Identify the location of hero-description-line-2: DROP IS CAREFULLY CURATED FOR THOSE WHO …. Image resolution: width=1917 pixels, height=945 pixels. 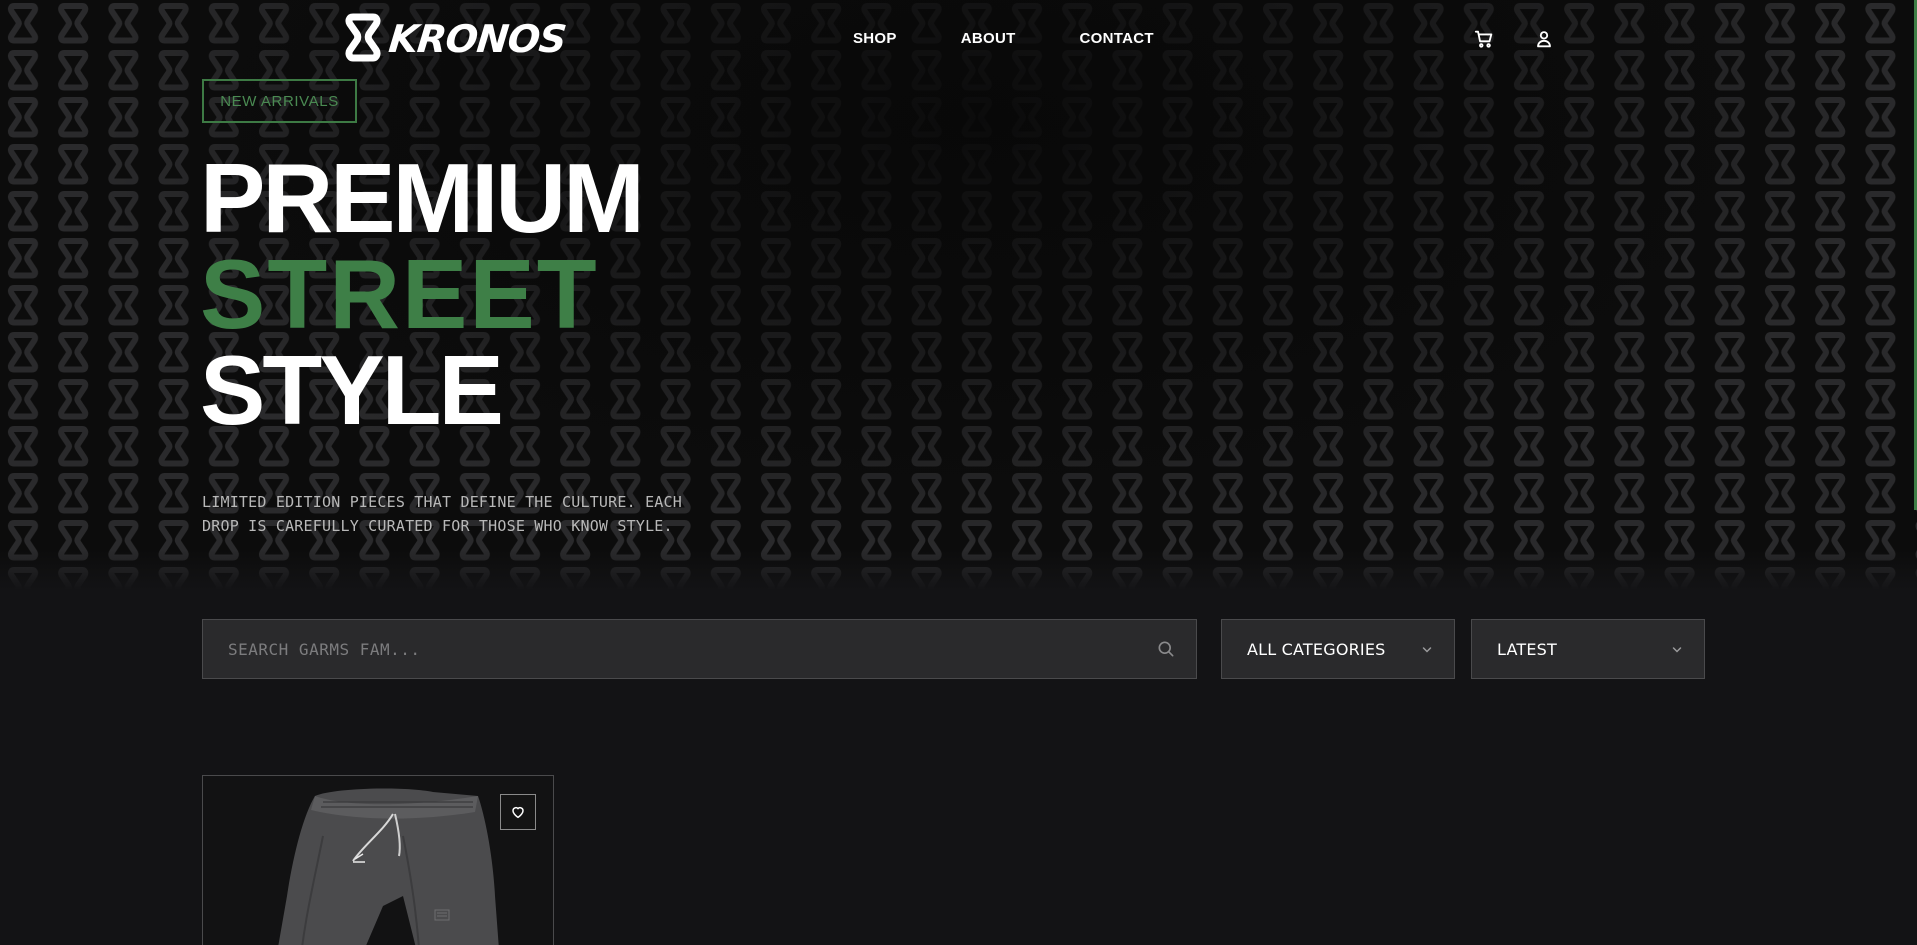
(437, 526).